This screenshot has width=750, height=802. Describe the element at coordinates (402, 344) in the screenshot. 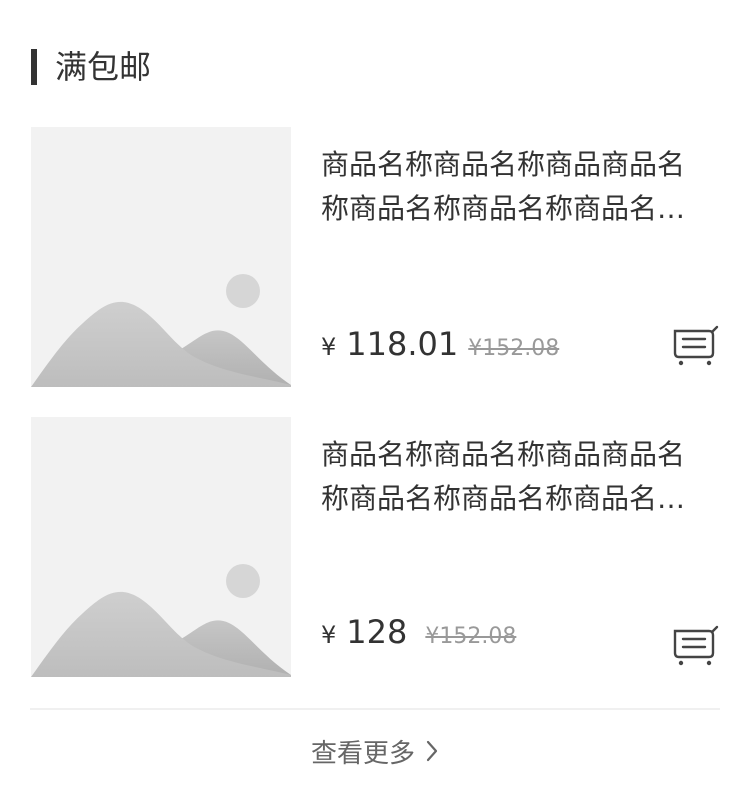

I see `product-price: 118.01` at that location.